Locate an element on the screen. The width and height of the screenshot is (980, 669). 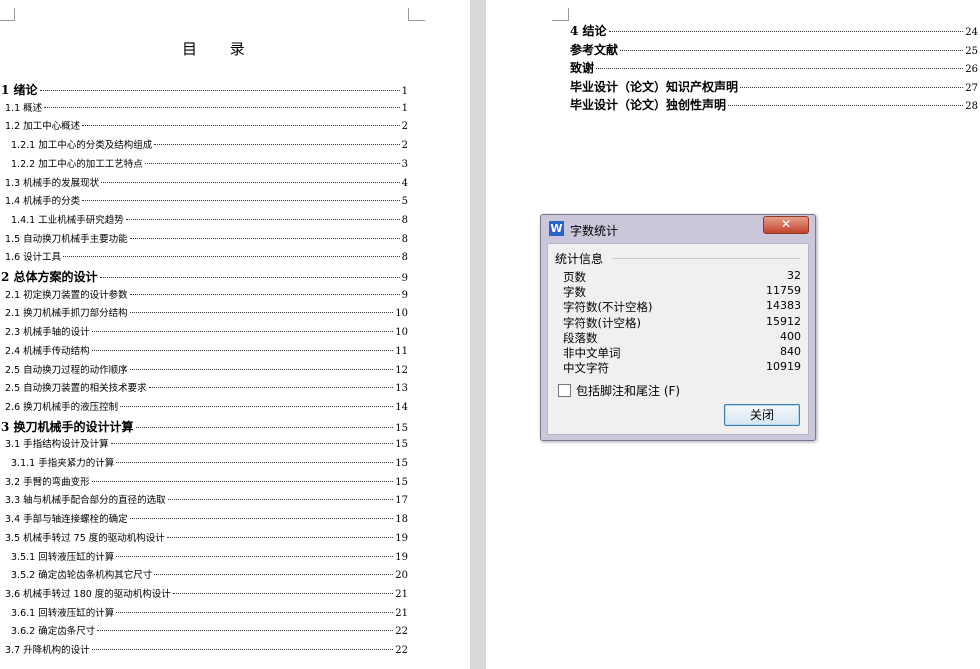
toc-entry: 3.5.2 确定齿轮齿条机构其它尺寸 20 is located at coordinates (209, 574).